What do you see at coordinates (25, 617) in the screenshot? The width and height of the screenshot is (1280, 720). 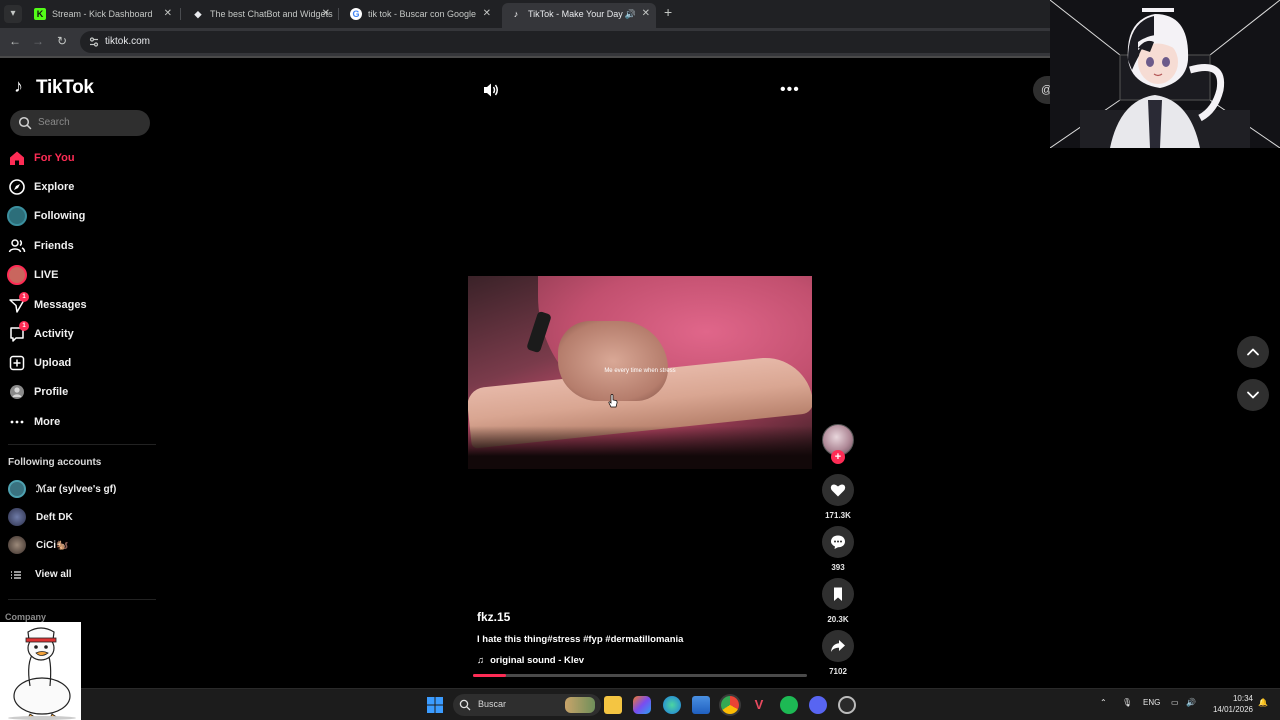 I see `footer-company-link: Company` at bounding box center [25, 617].